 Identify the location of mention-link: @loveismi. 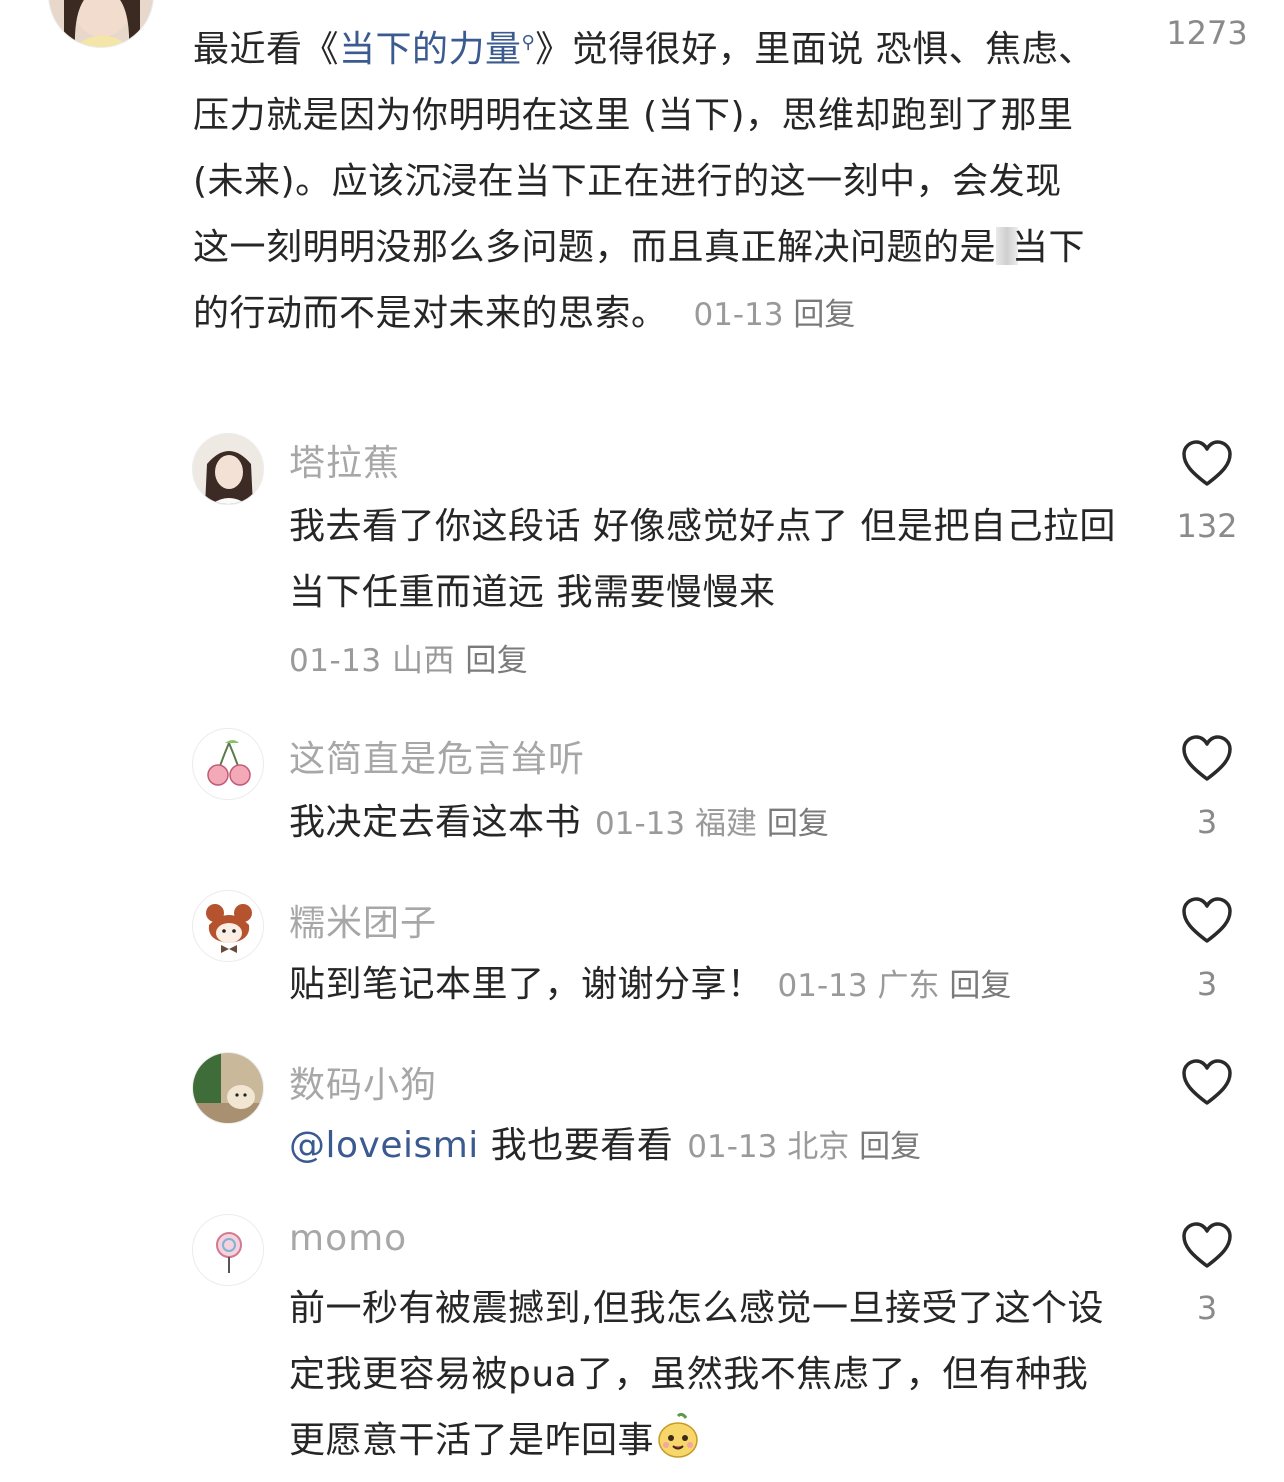
(384, 1145).